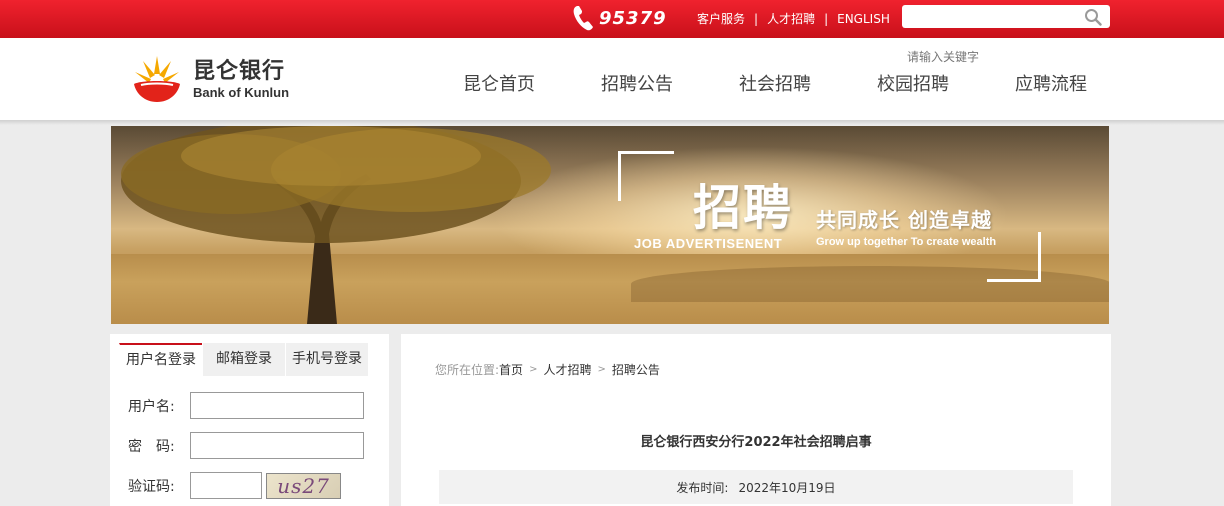 The height and width of the screenshot is (506, 1224). Describe the element at coordinates (1093, 17) in the screenshot. I see `search-icon` at that location.